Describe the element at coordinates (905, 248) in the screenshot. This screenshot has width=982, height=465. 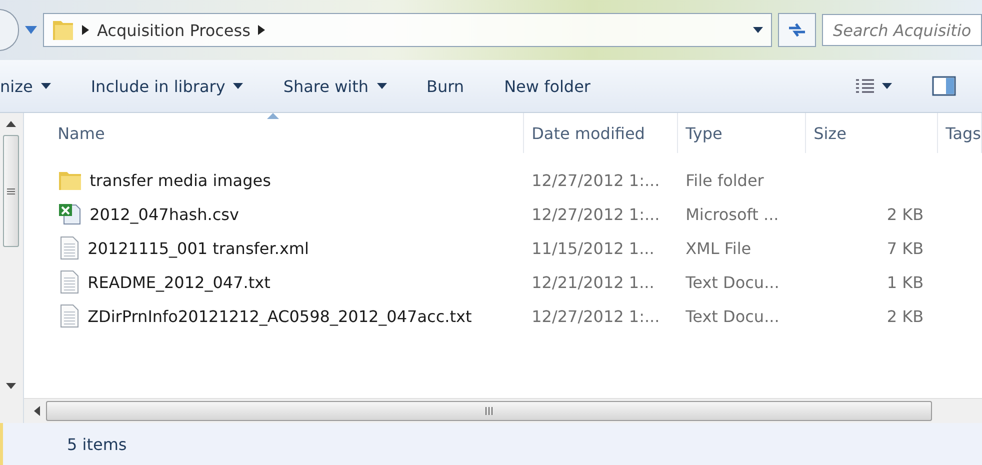
I see `table-cell-text: 7 KB` at that location.